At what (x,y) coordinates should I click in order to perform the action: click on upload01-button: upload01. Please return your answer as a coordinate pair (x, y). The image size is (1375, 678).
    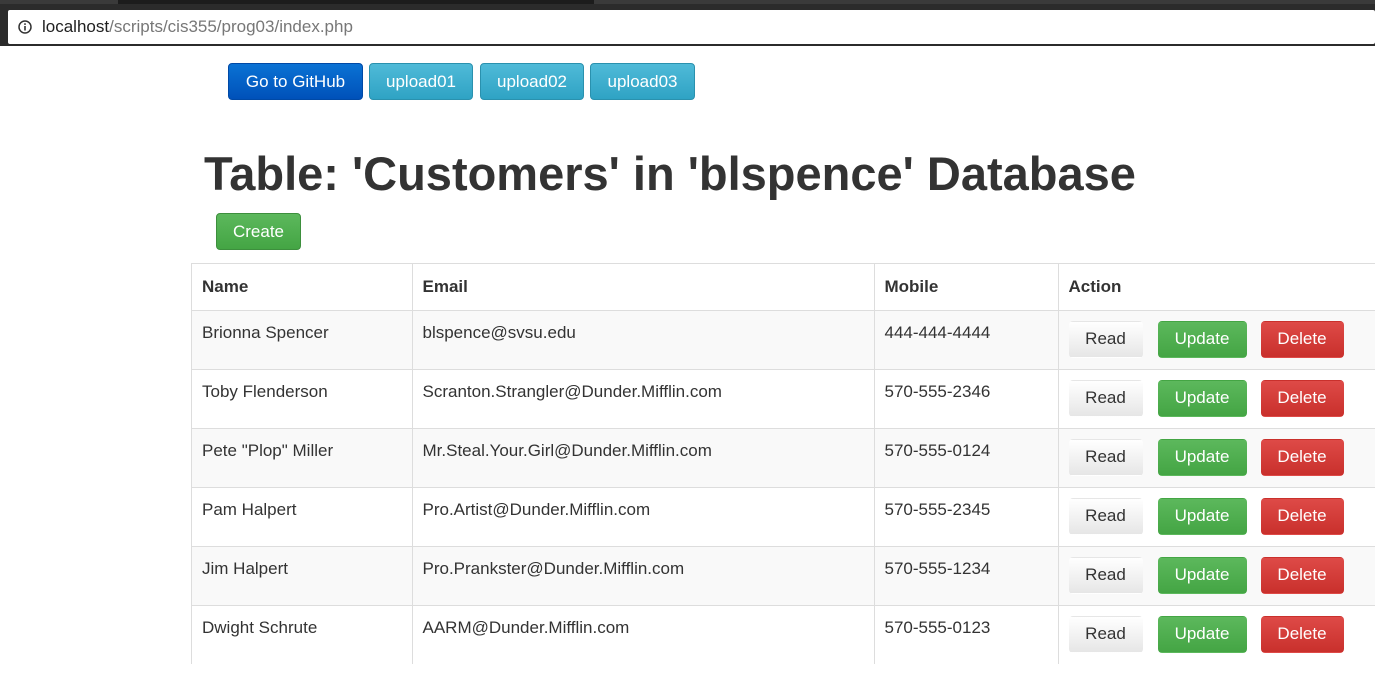
    Looking at the image, I should click on (421, 81).